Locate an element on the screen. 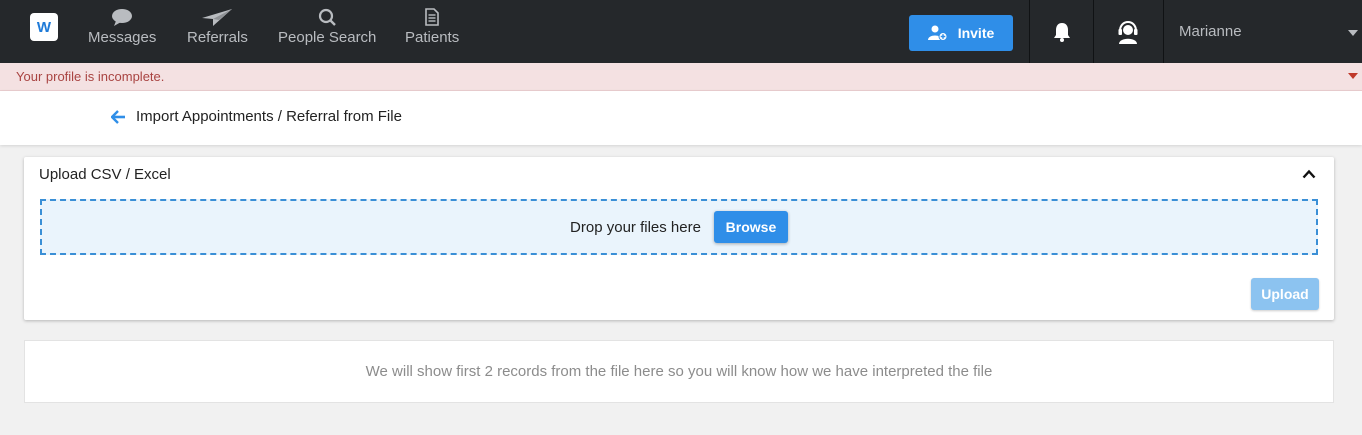 Image resolution: width=1362 pixels, height=435 pixels. file-dropzone: Drop your files here Browse is located at coordinates (679, 227).